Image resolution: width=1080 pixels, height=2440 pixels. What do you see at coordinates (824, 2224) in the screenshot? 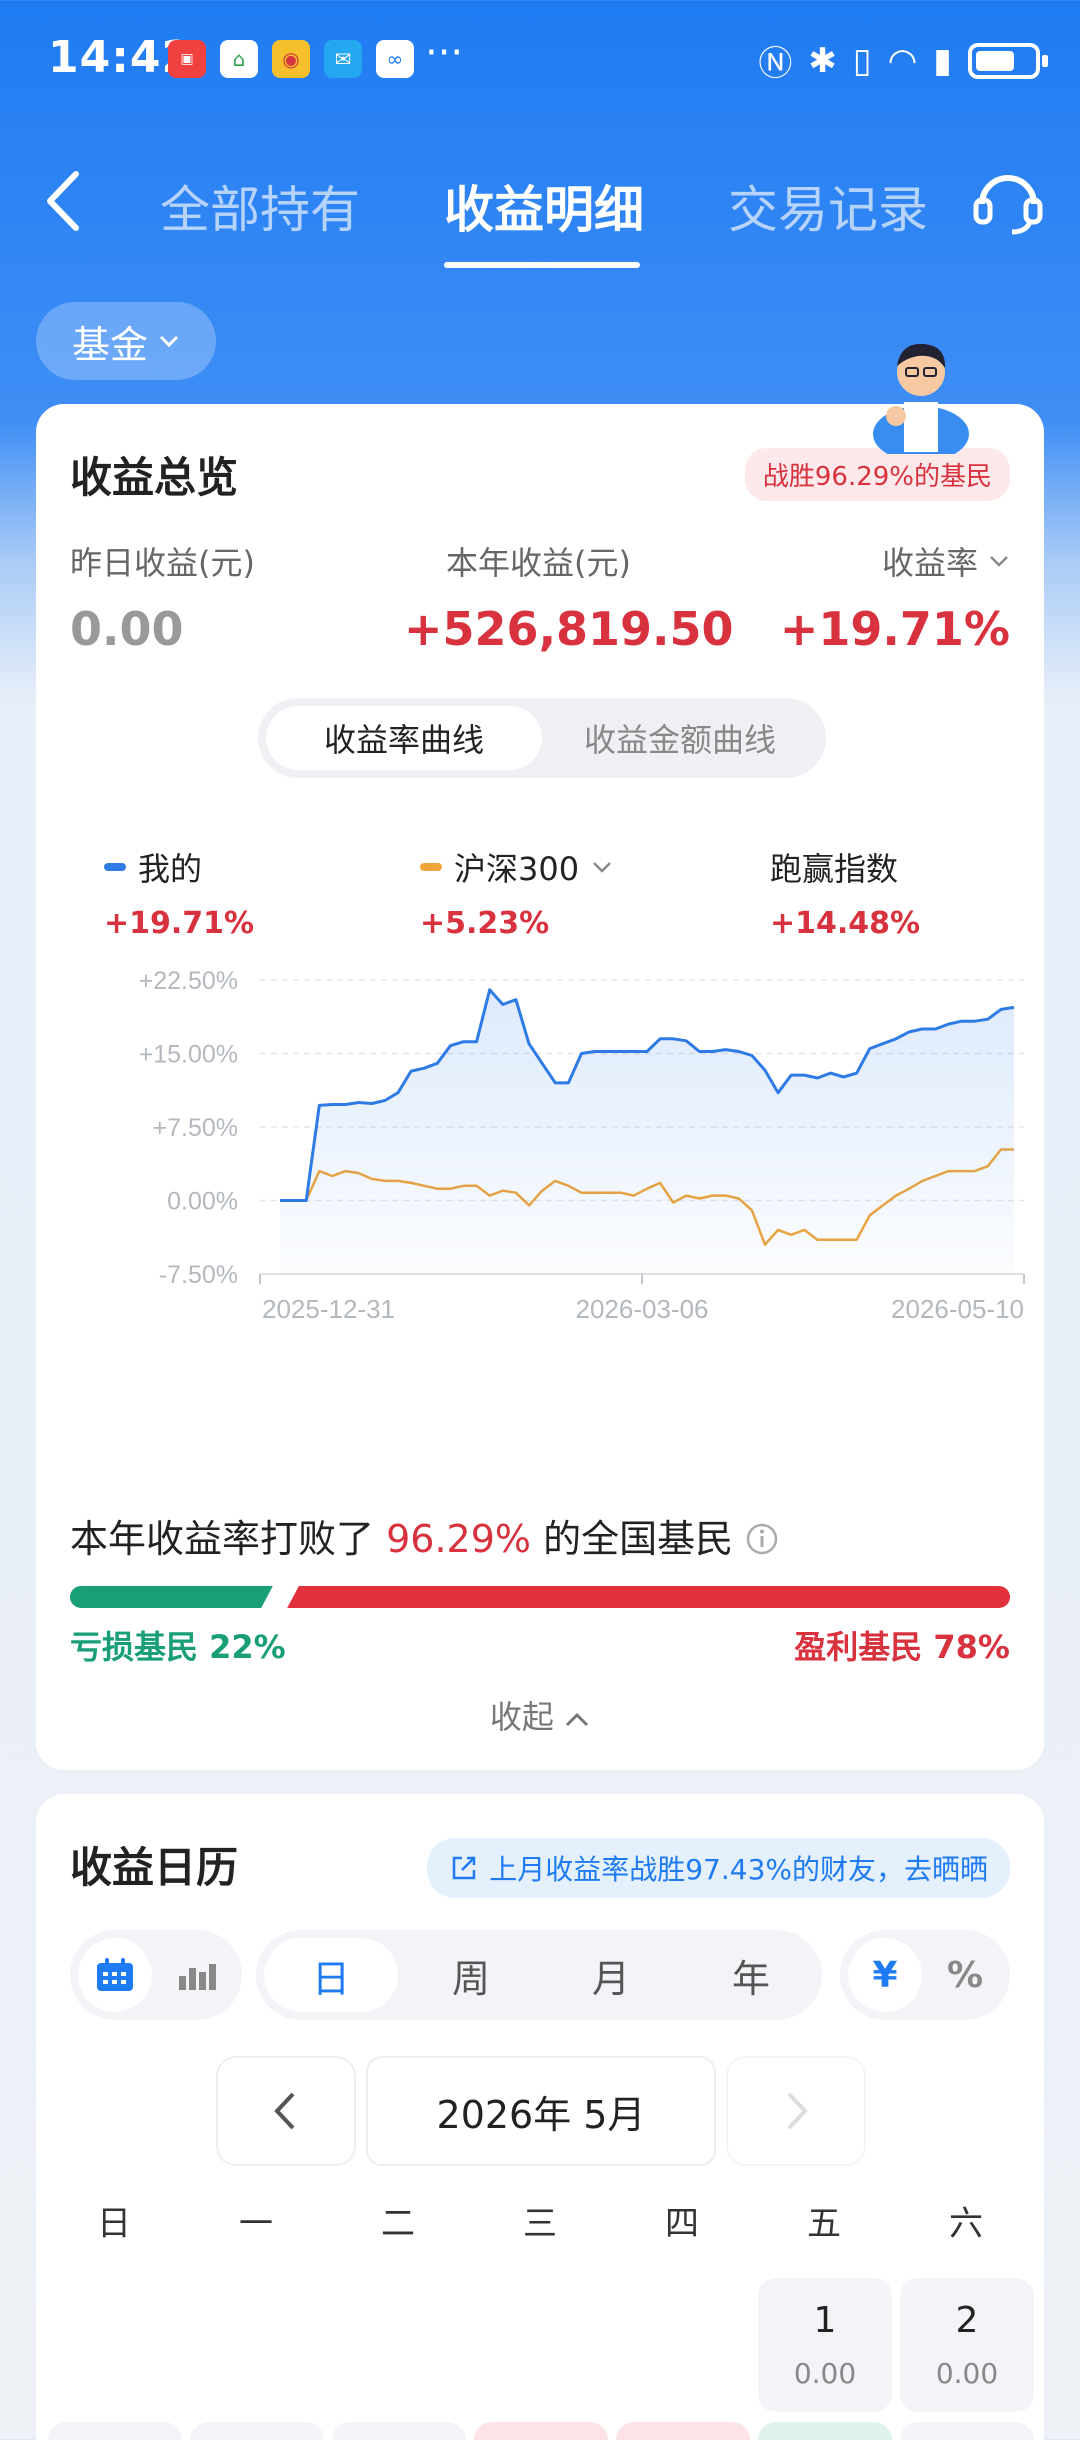
I see `weekday-fri: 五` at bounding box center [824, 2224].